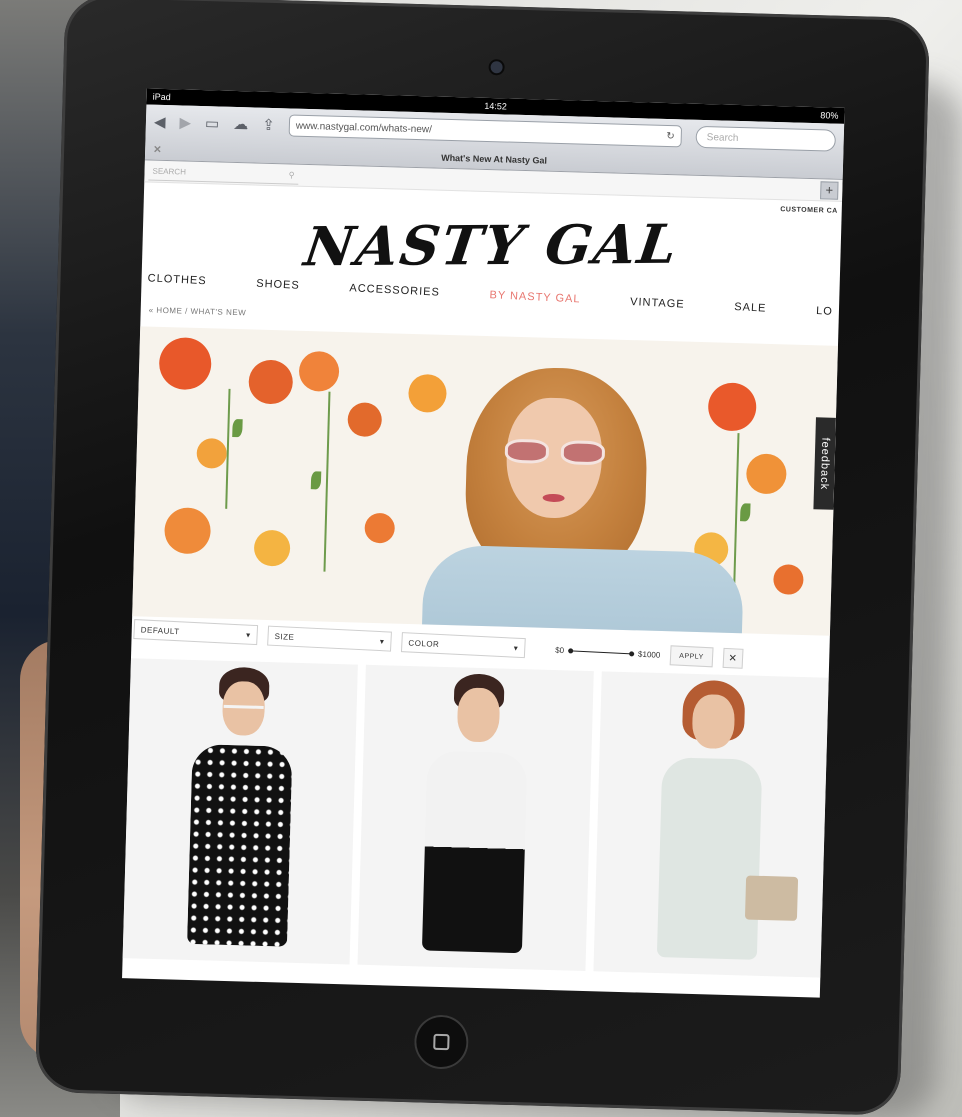  Describe the element at coordinates (496, 67) in the screenshot. I see `camera-icon` at that location.